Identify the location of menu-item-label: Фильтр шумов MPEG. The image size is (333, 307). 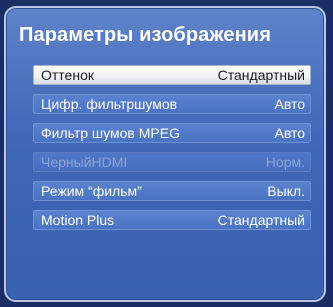
(110, 133).